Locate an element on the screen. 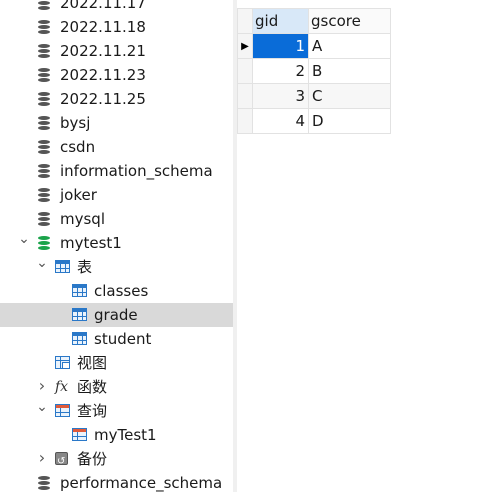 This screenshot has width=497, height=492. data-grid: gid gscore ▶ 1 A 2 B 3 C 4 D is located at coordinates (314, 71).